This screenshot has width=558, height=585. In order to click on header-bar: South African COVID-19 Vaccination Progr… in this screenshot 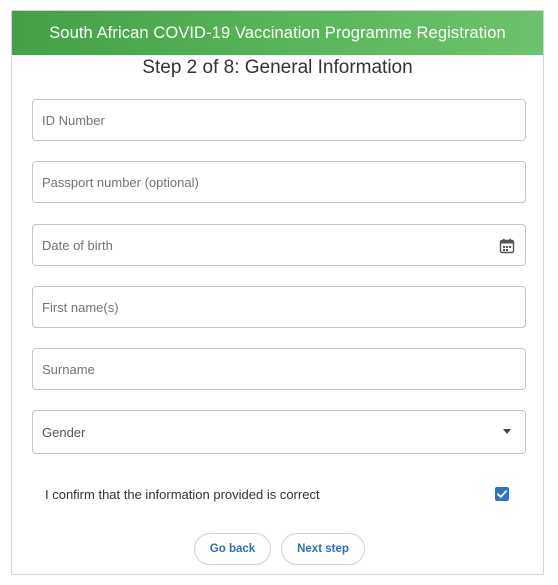, I will do `click(277, 33)`.